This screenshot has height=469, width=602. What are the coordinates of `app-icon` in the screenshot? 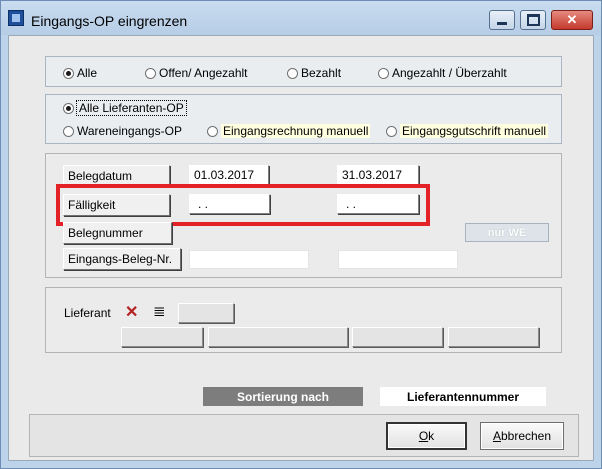 It's located at (16, 18).